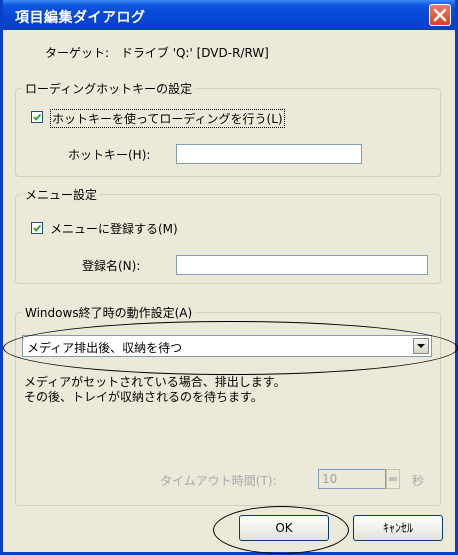 The image size is (458, 555). I want to click on chevron-down-icon, so click(421, 346).